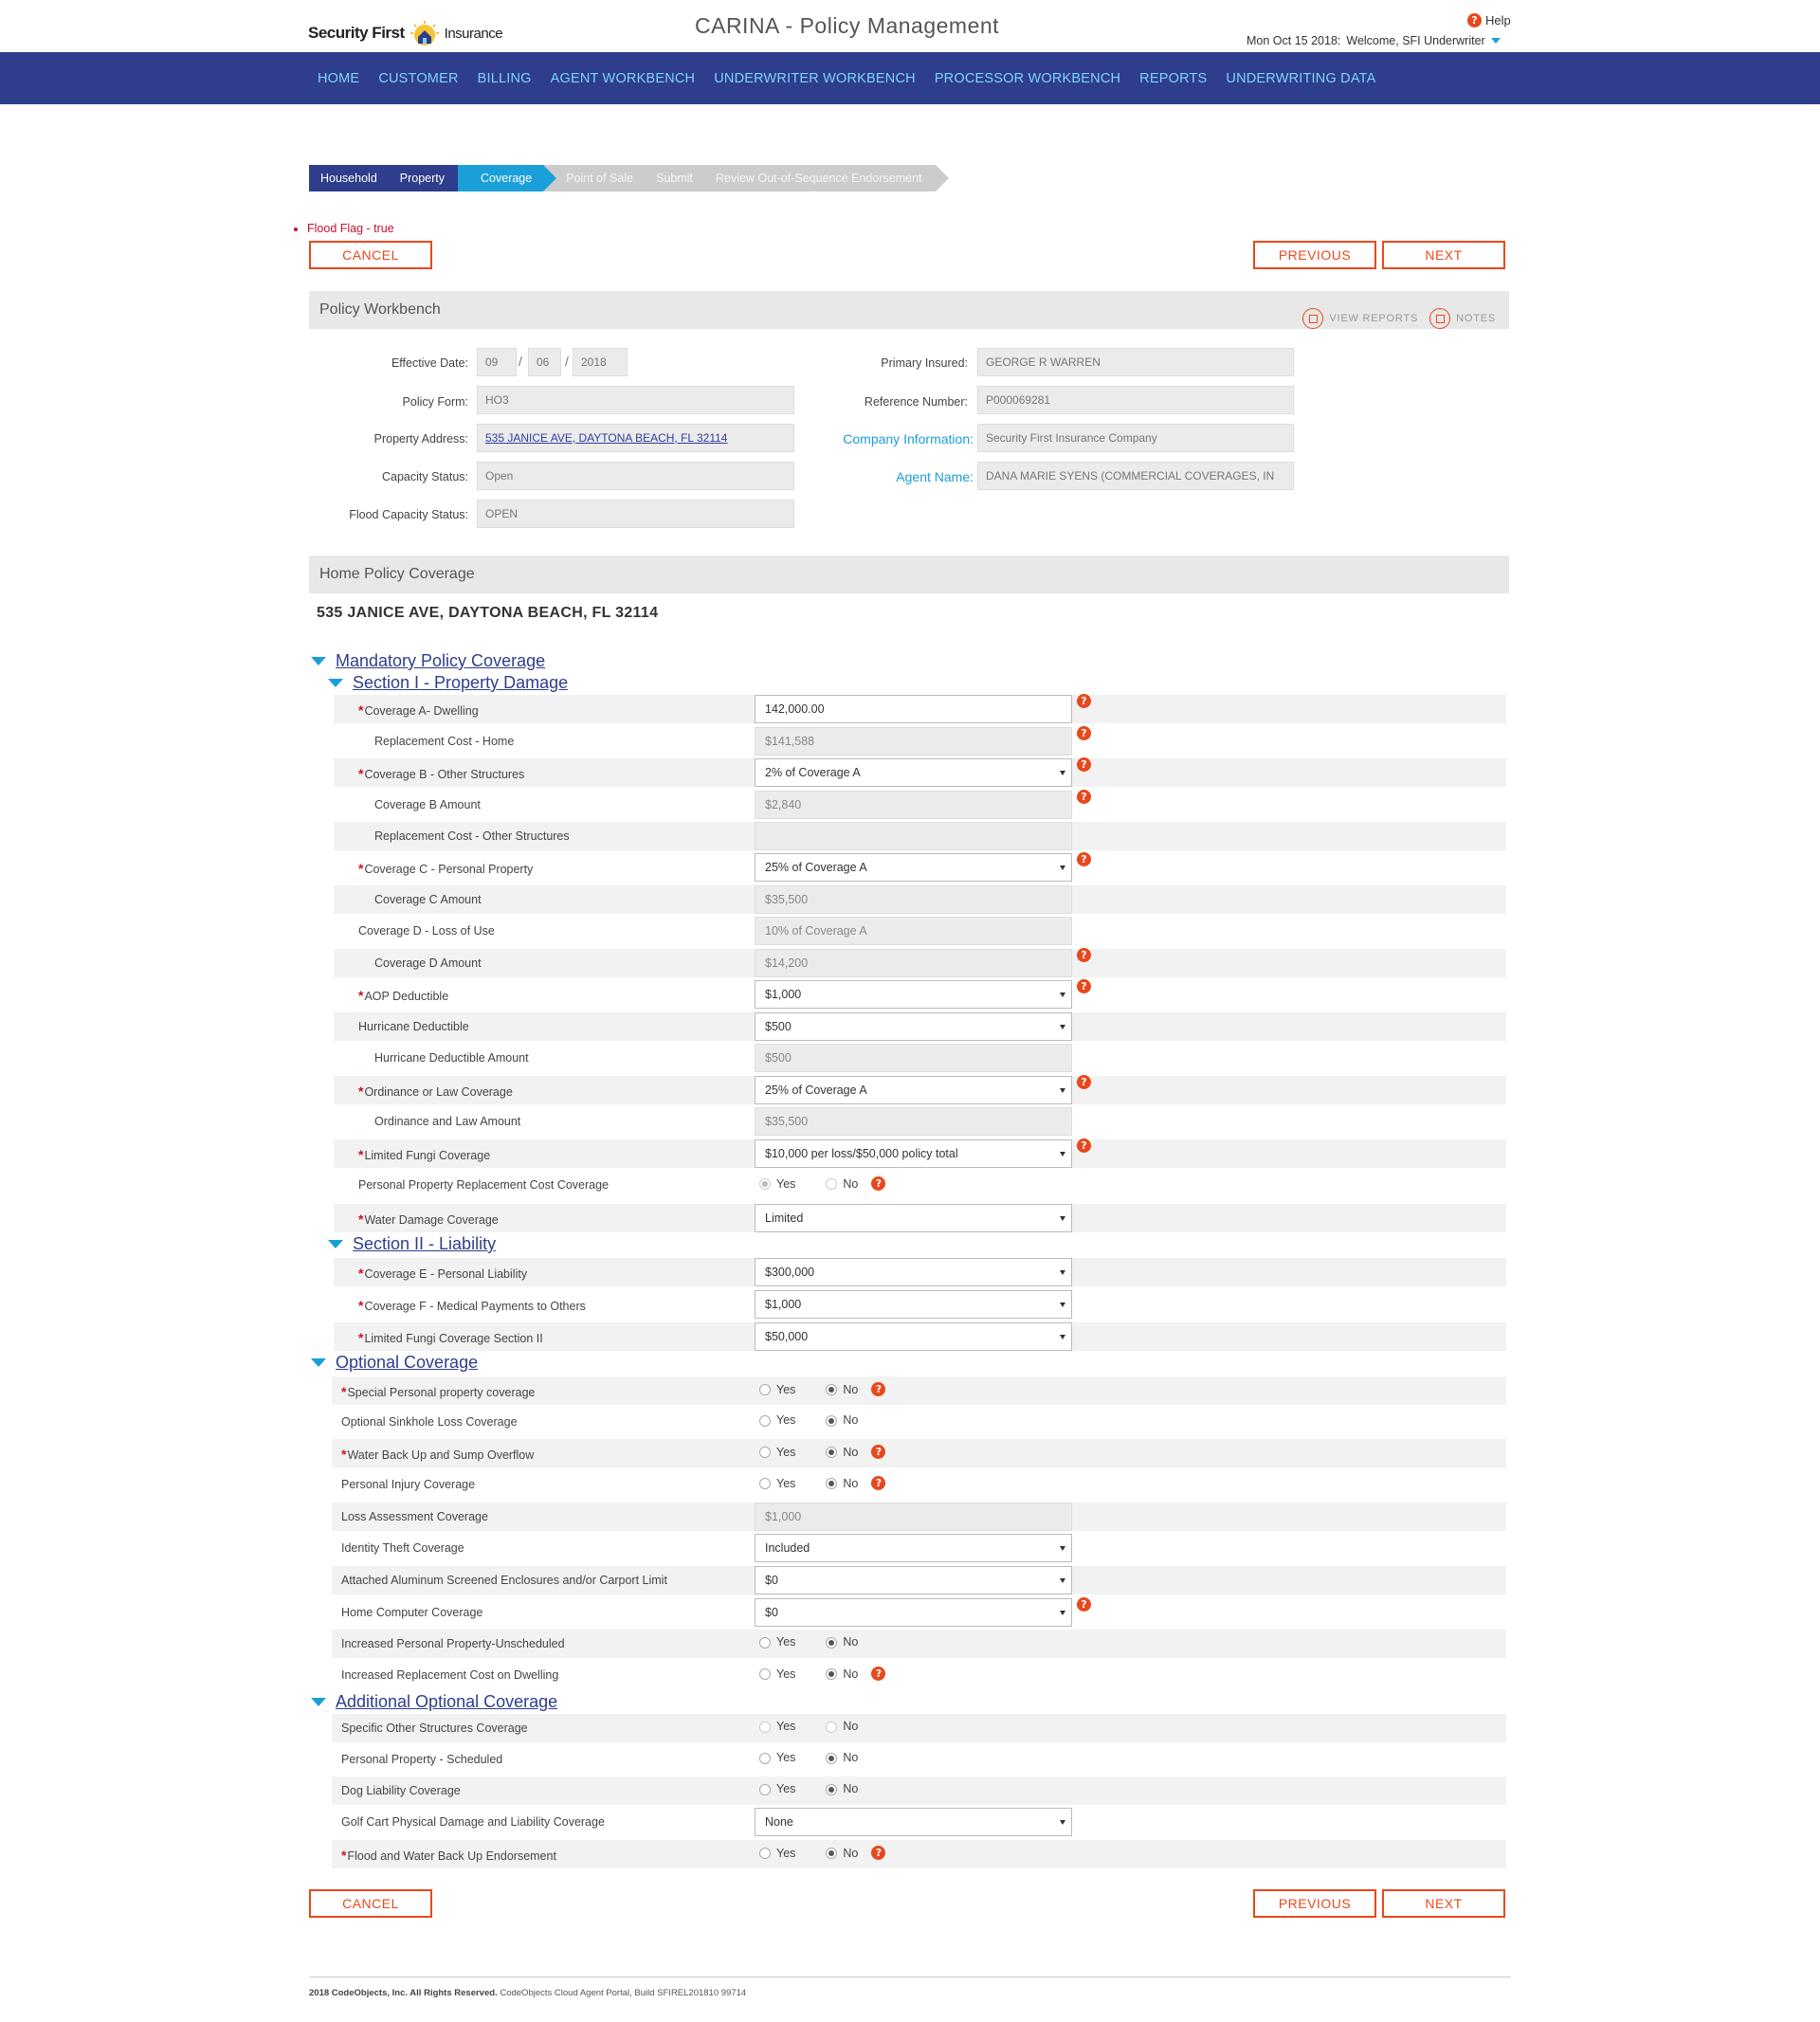 This screenshot has height=2022, width=1820. What do you see at coordinates (505, 78) in the screenshot?
I see `nav-billing: BILLING` at bounding box center [505, 78].